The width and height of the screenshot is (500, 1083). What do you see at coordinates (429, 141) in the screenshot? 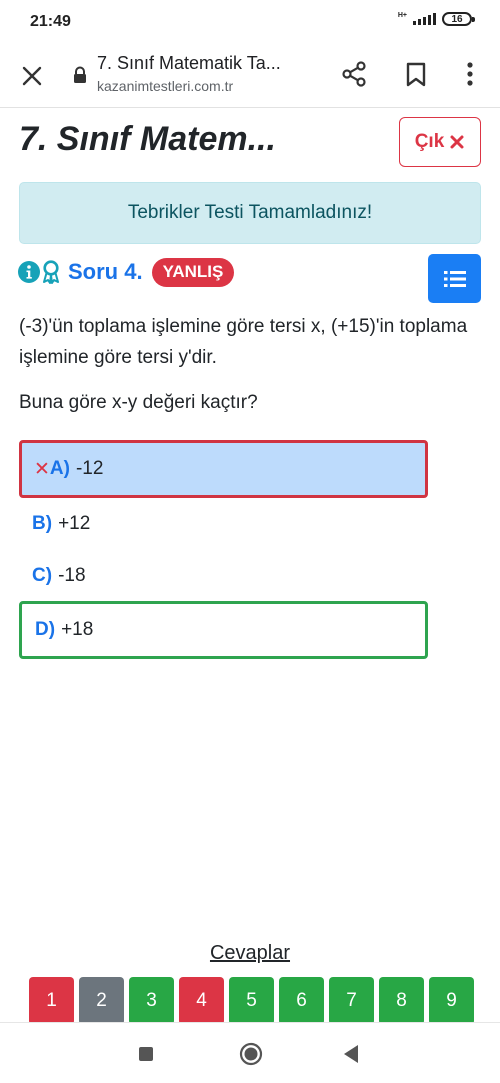
I see `exit-button-label: Çık` at bounding box center [429, 141].